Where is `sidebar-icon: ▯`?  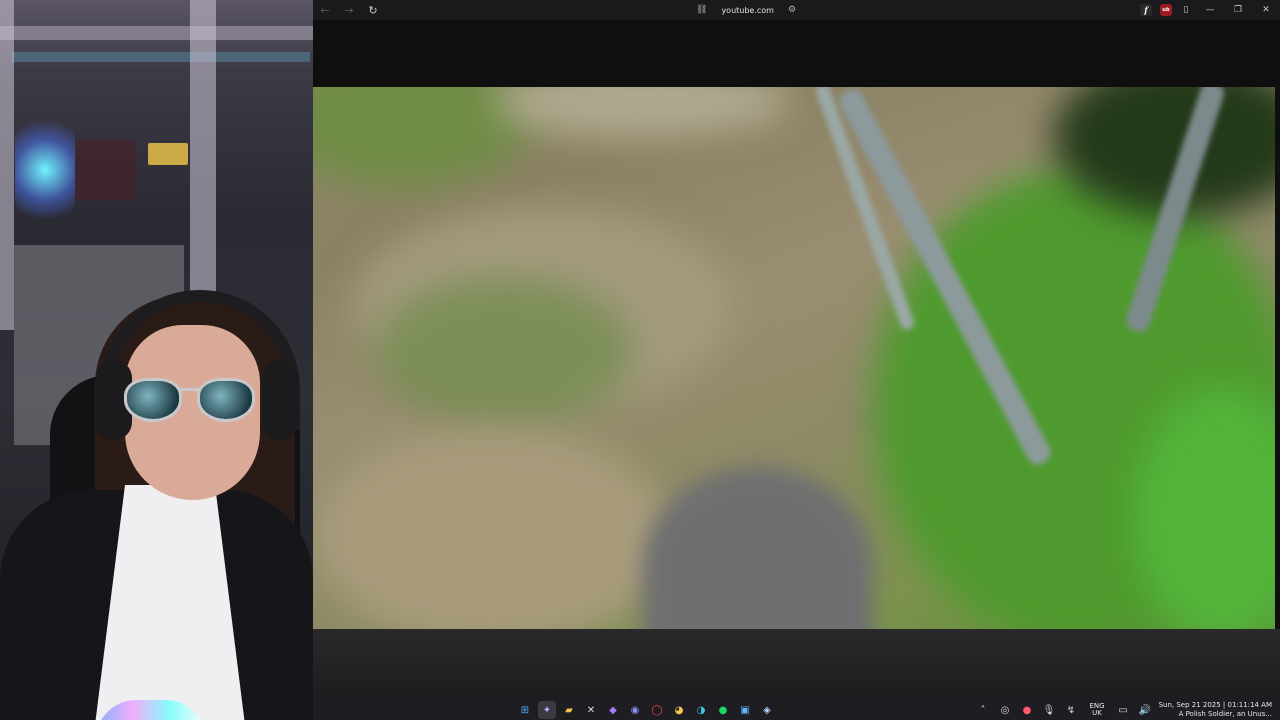 sidebar-icon: ▯ is located at coordinates (1186, 10).